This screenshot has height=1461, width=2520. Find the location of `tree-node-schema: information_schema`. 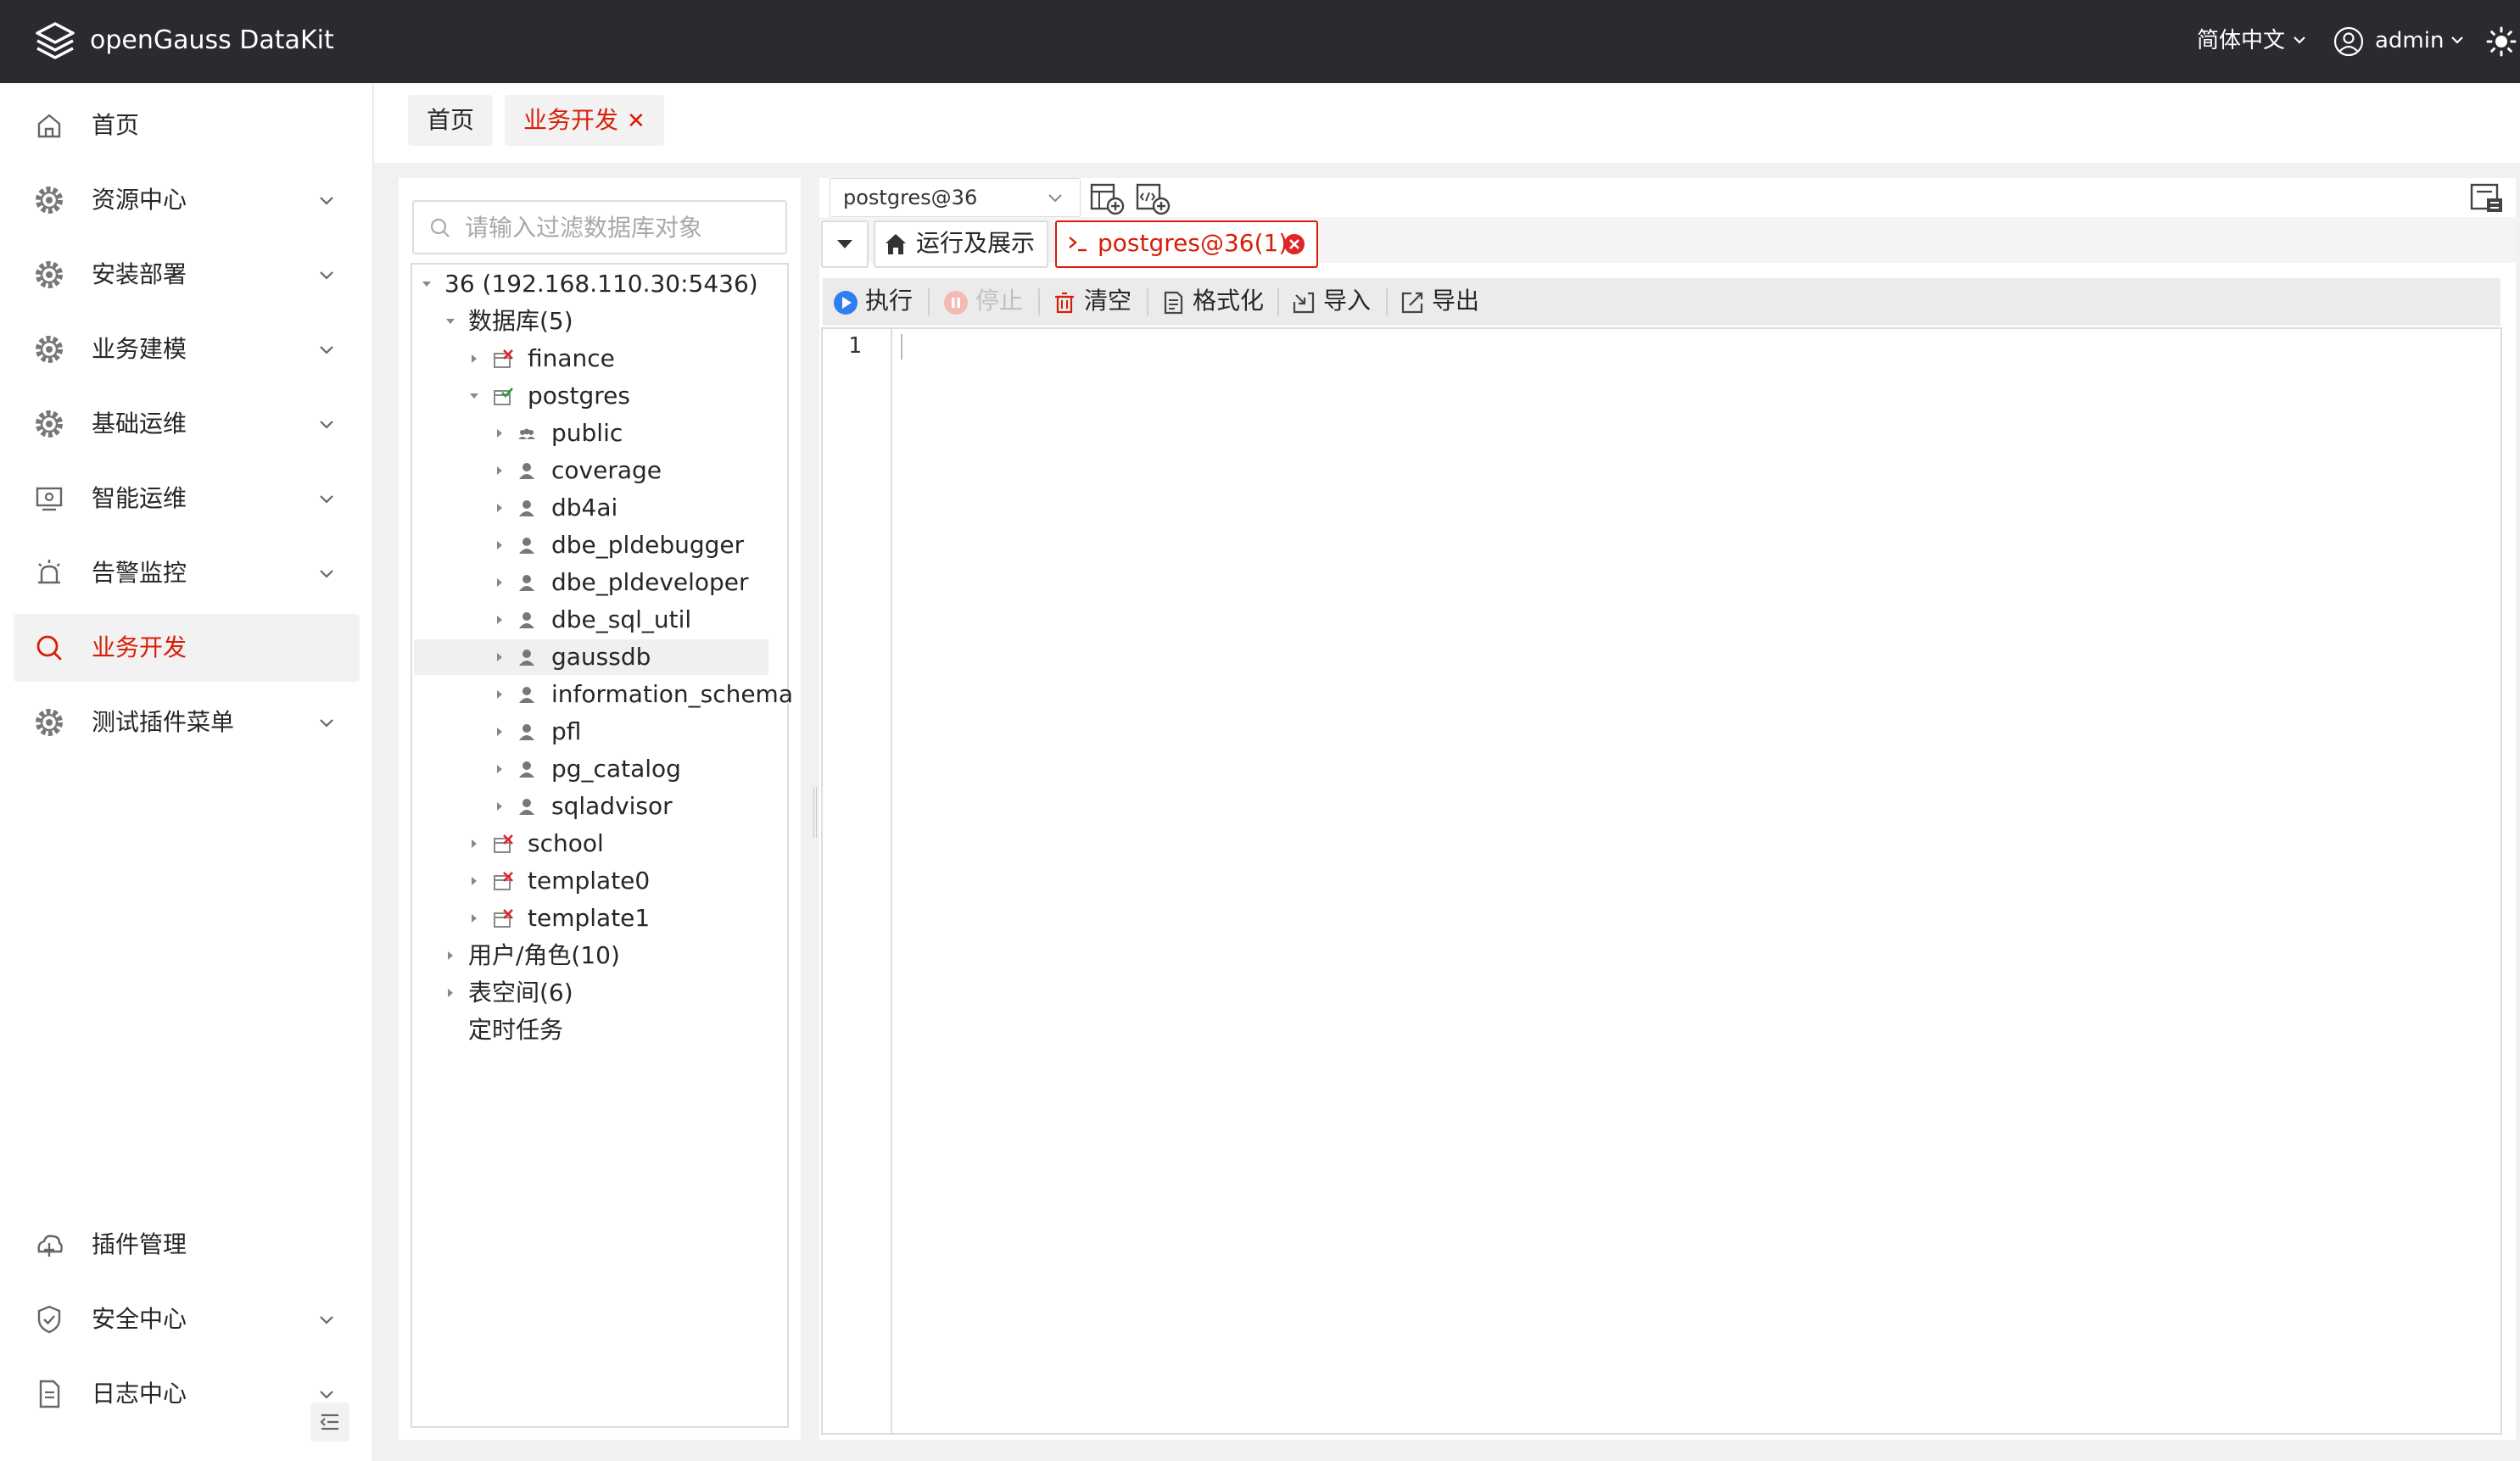

tree-node-schema: information_schema is located at coordinates (606, 694).